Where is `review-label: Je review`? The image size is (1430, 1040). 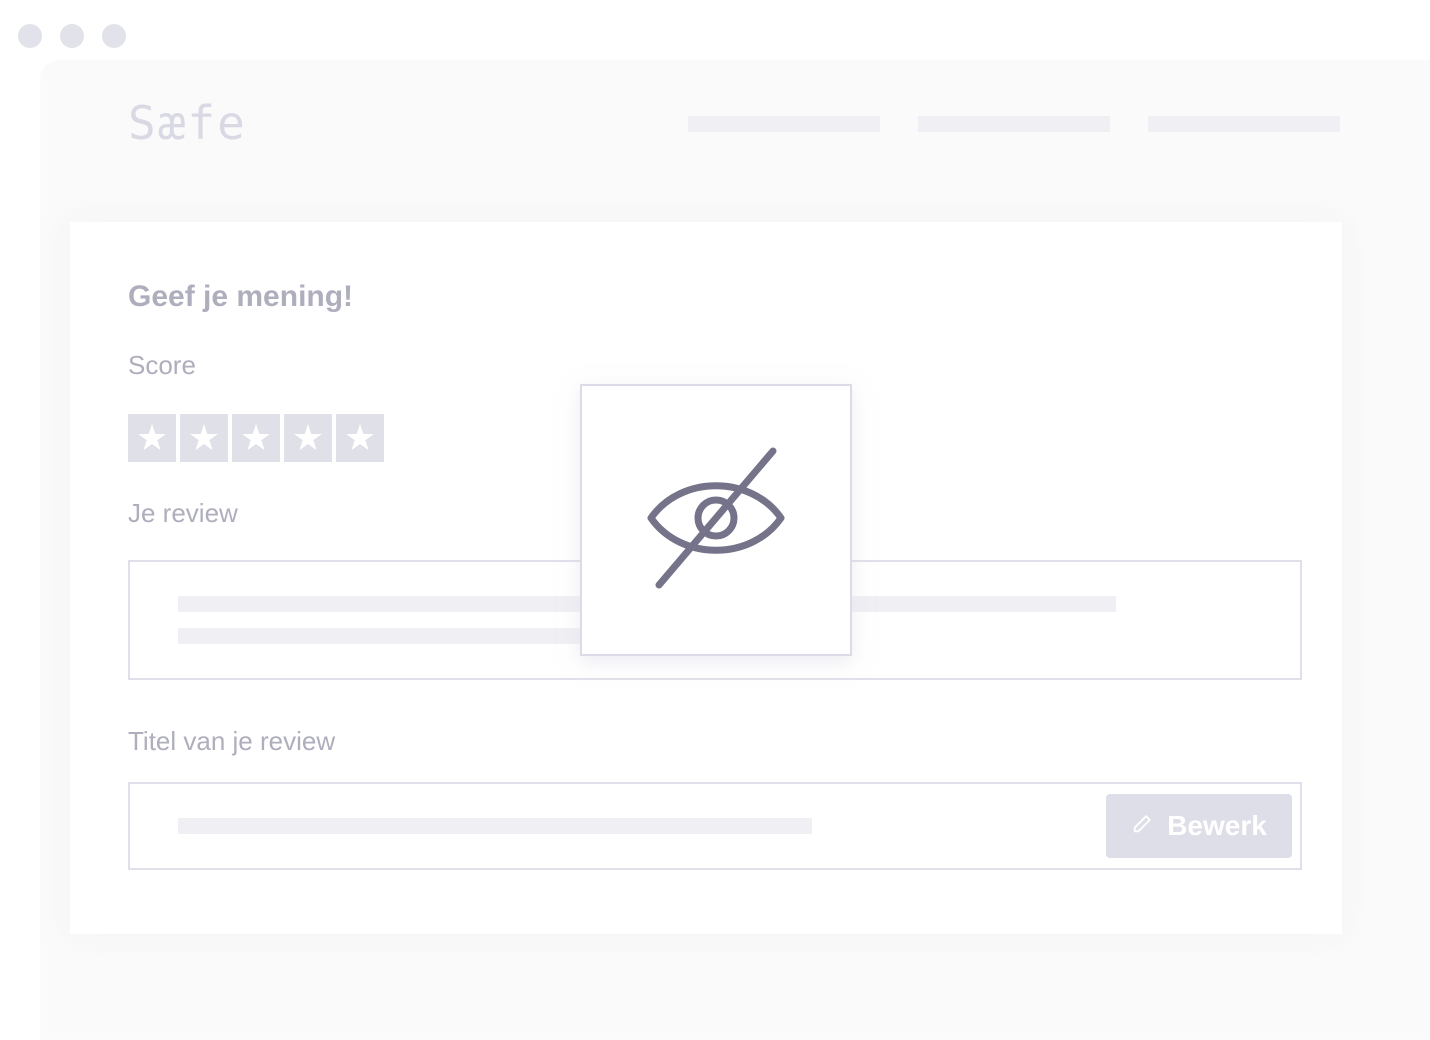 review-label: Je review is located at coordinates (183, 513).